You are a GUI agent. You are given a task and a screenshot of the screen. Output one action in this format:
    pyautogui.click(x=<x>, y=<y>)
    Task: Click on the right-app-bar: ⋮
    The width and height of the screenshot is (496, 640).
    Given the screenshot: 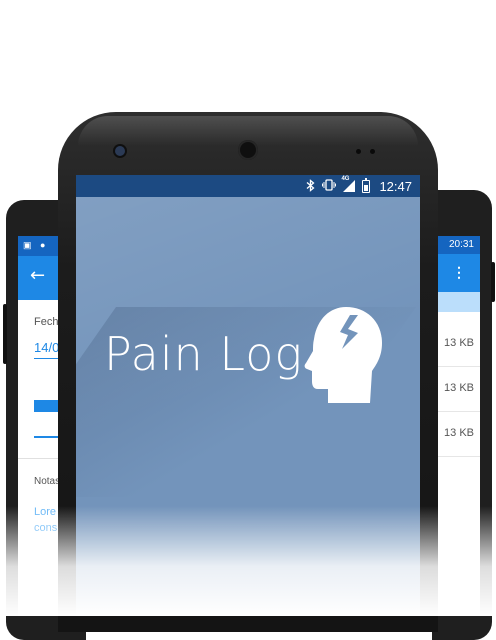 What is the action you would take?
    pyautogui.click(x=458, y=273)
    